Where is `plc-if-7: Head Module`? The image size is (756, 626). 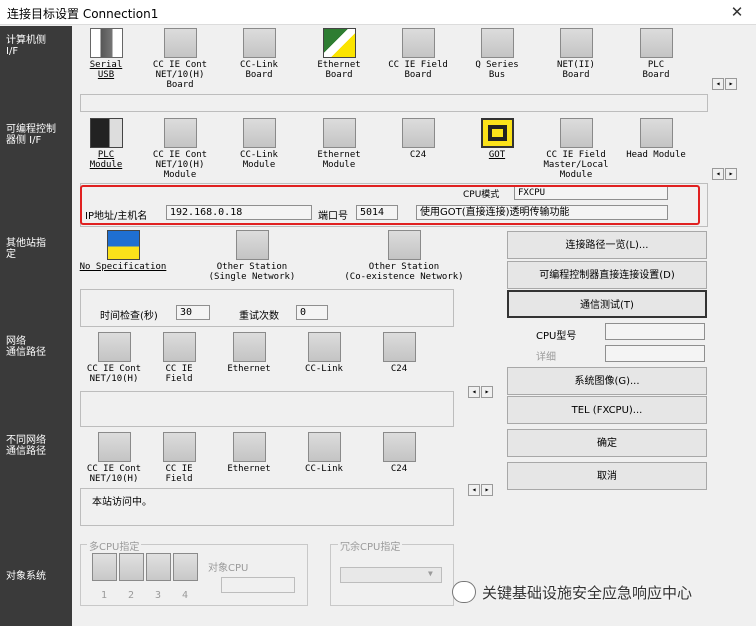 plc-if-7: Head Module is located at coordinates (656, 139).